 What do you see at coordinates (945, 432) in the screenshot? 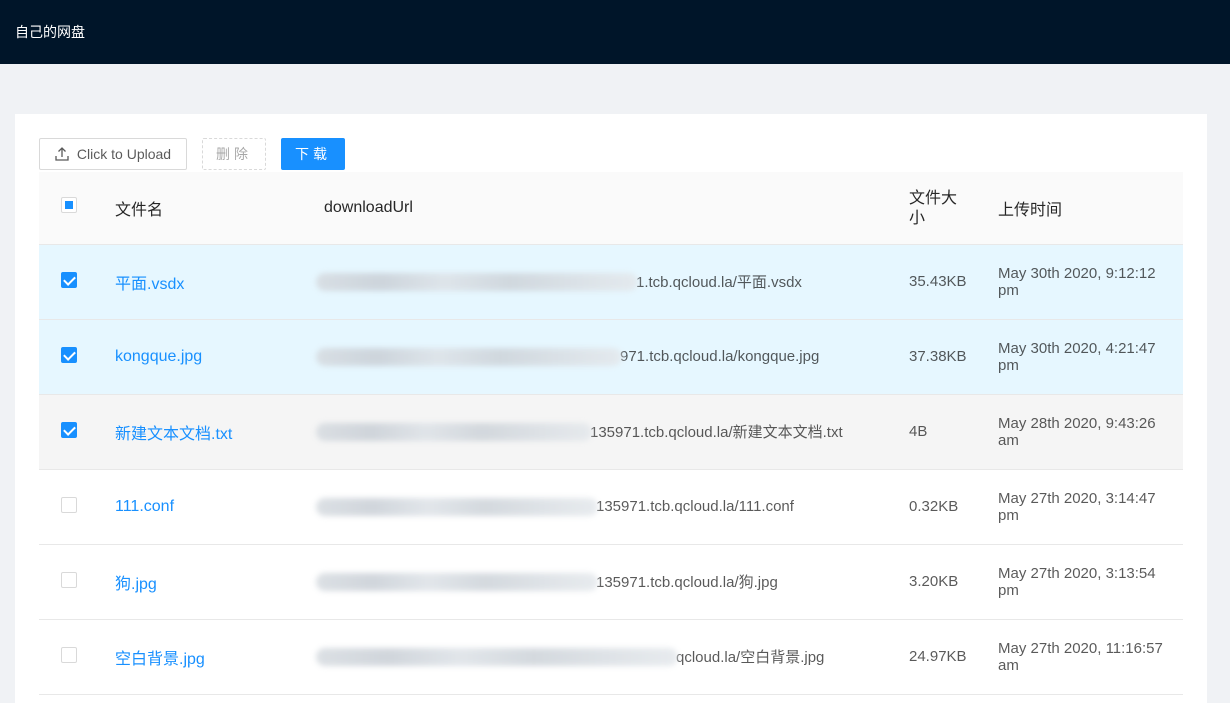
I see `file-size: 4B` at bounding box center [945, 432].